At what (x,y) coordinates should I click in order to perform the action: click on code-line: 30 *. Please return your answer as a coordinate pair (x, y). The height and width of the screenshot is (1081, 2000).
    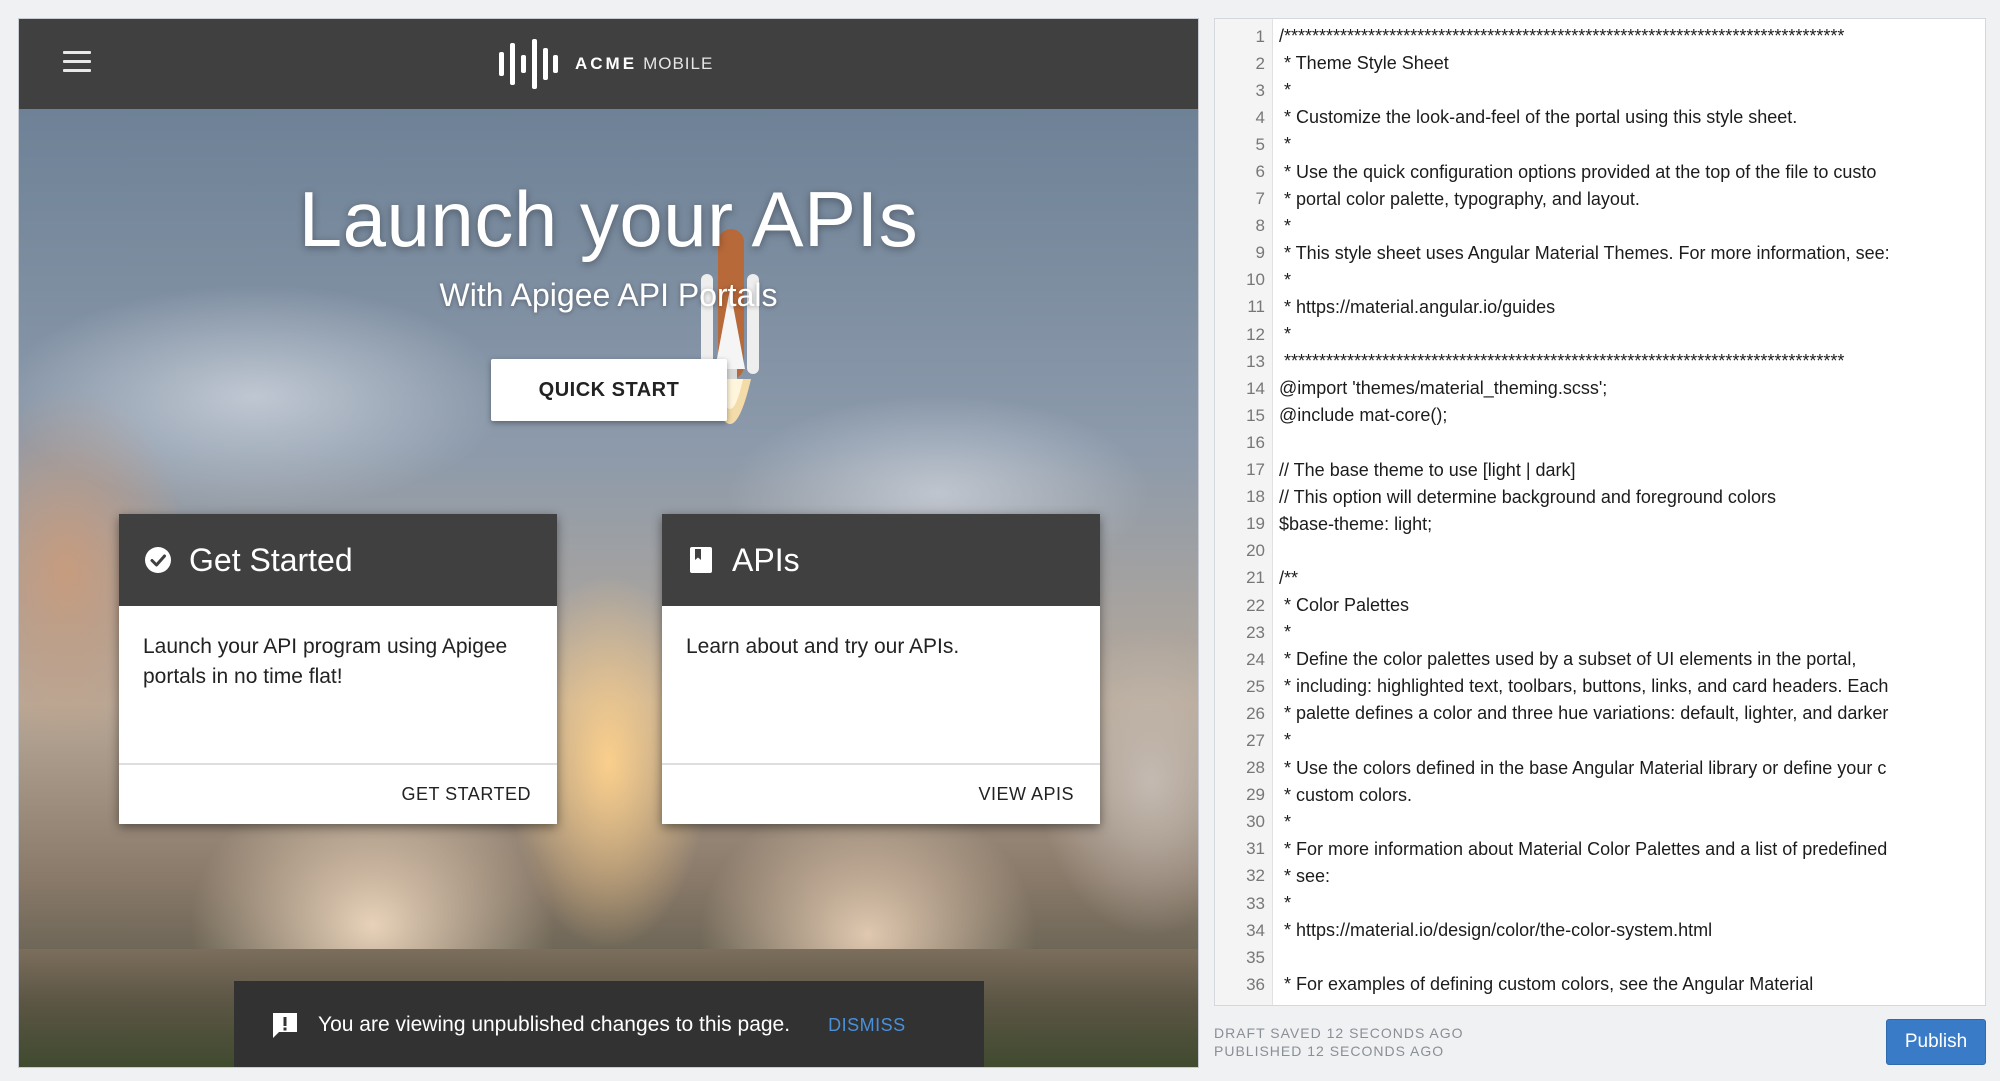
    Looking at the image, I should click on (1600, 822).